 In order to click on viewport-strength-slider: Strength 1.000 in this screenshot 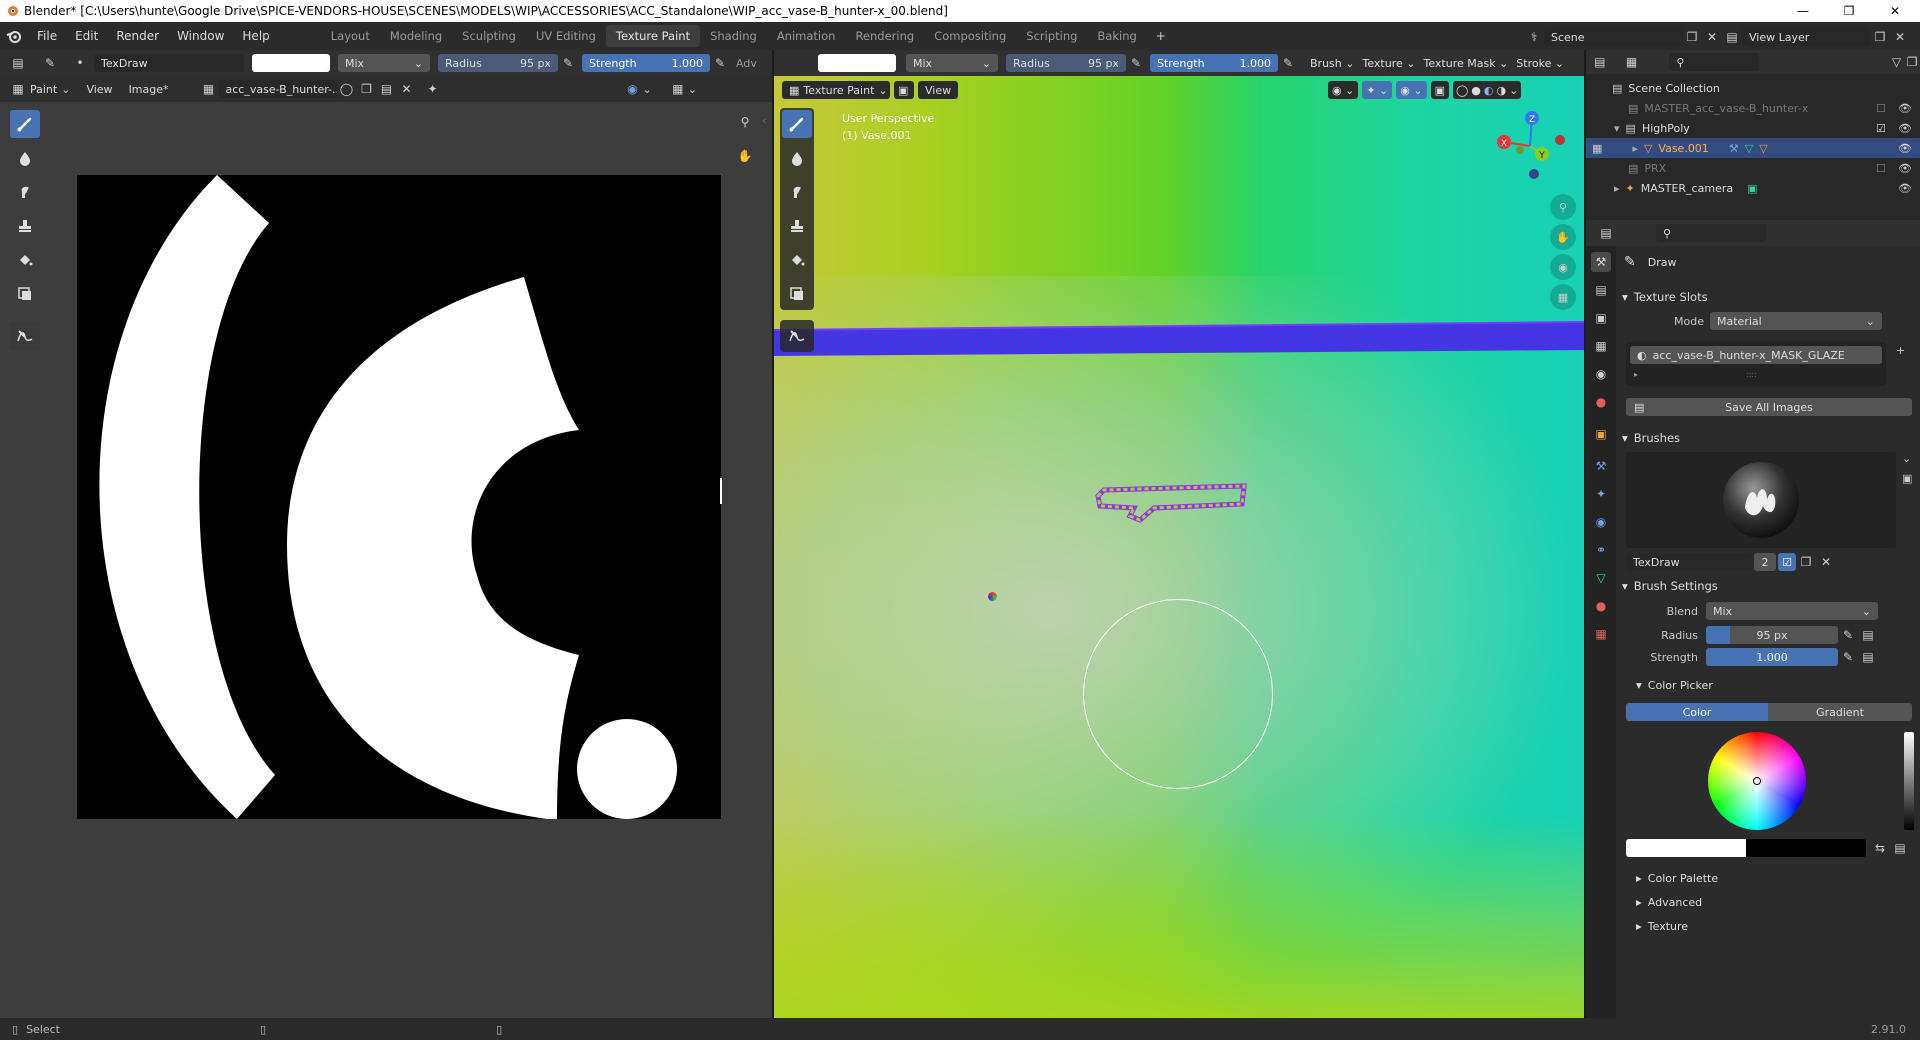, I will do `click(1214, 63)`.